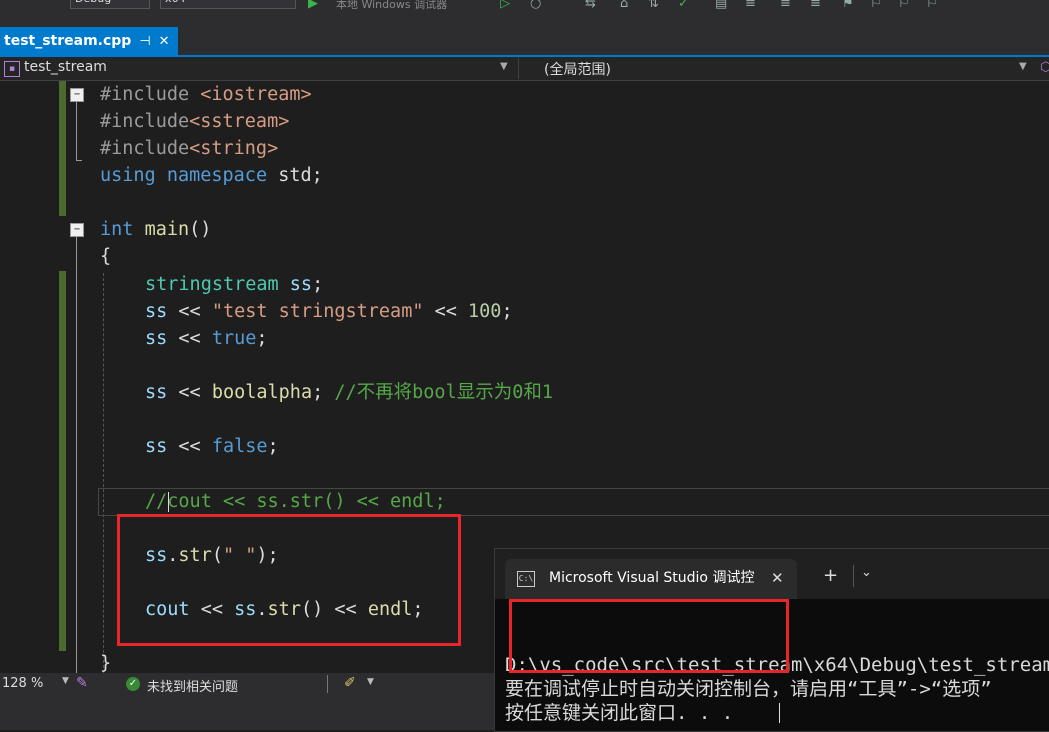  Describe the element at coordinates (329, 311) in the screenshot. I see `code-line-9: ss << "test stringstream" << 100;` at that location.